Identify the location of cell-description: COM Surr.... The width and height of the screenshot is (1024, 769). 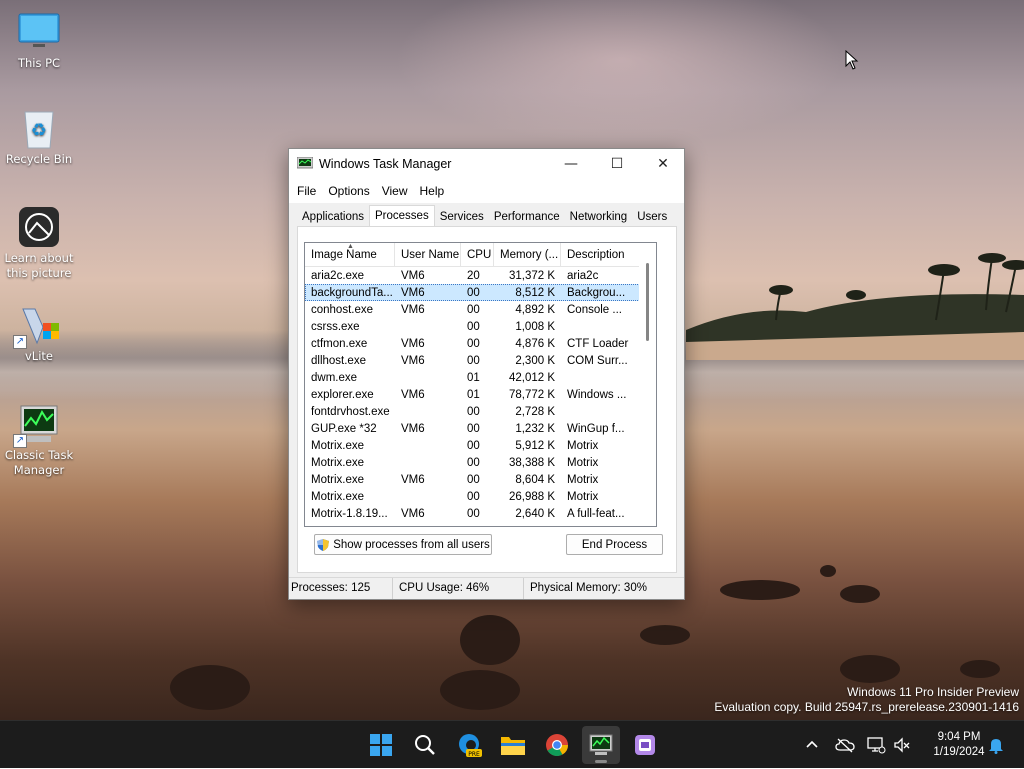
(597, 360).